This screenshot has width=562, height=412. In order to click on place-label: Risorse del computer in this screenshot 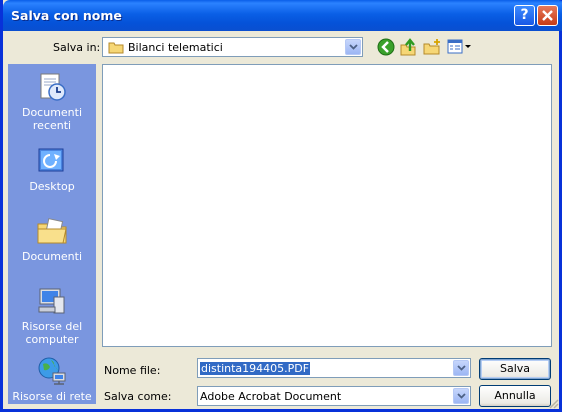, I will do `click(52, 333)`.